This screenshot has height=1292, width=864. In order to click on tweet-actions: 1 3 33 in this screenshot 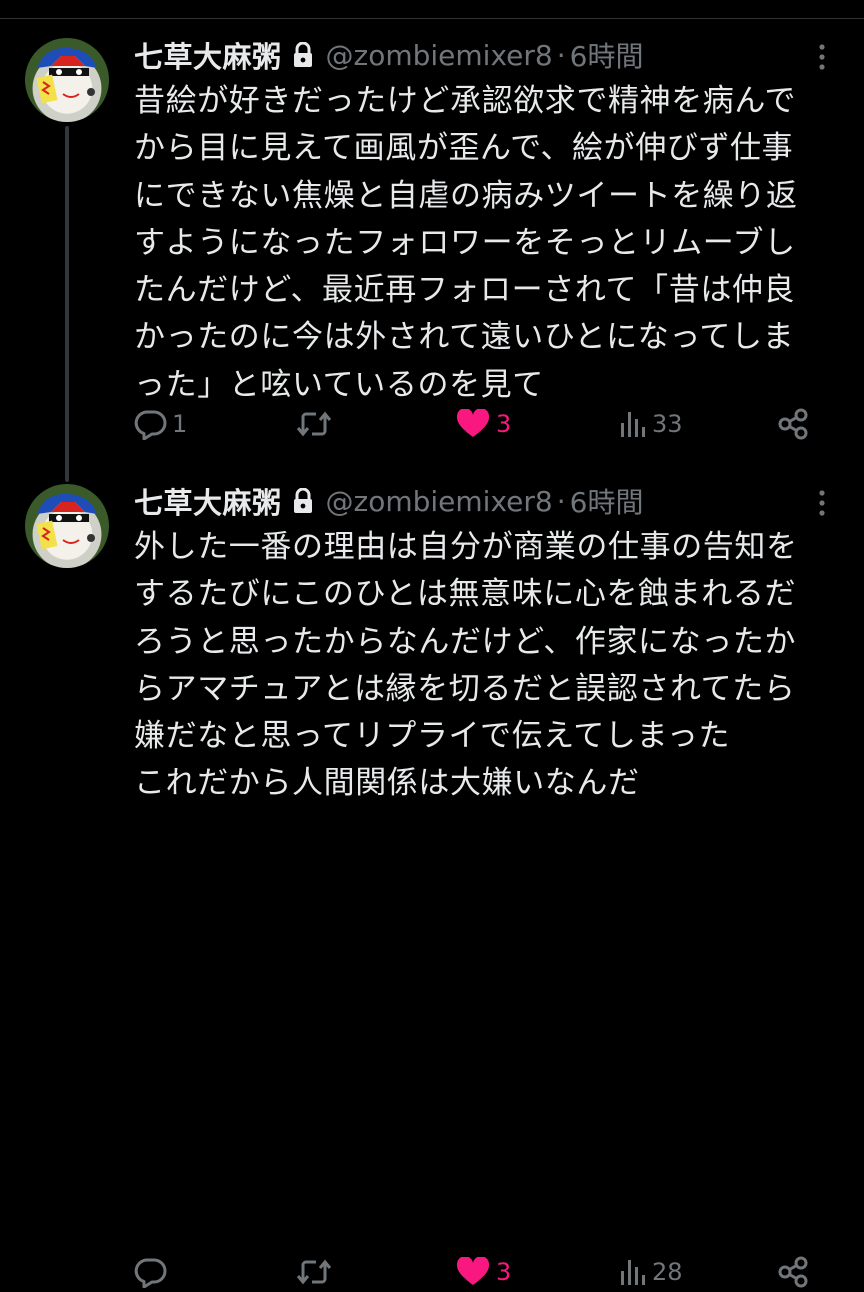, I will do `click(432, 424)`.